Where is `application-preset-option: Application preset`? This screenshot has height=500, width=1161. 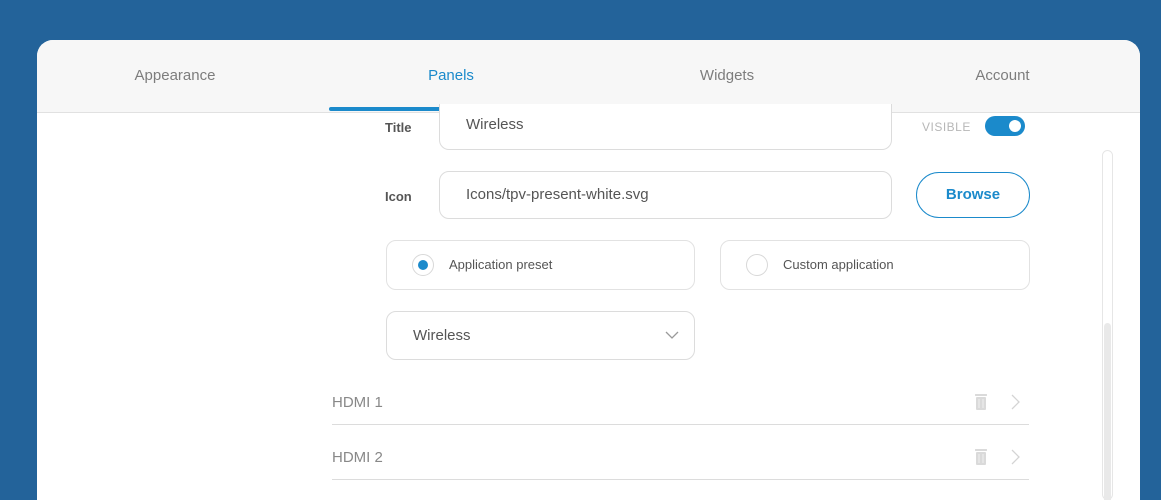
application-preset-option: Application preset is located at coordinates (540, 265).